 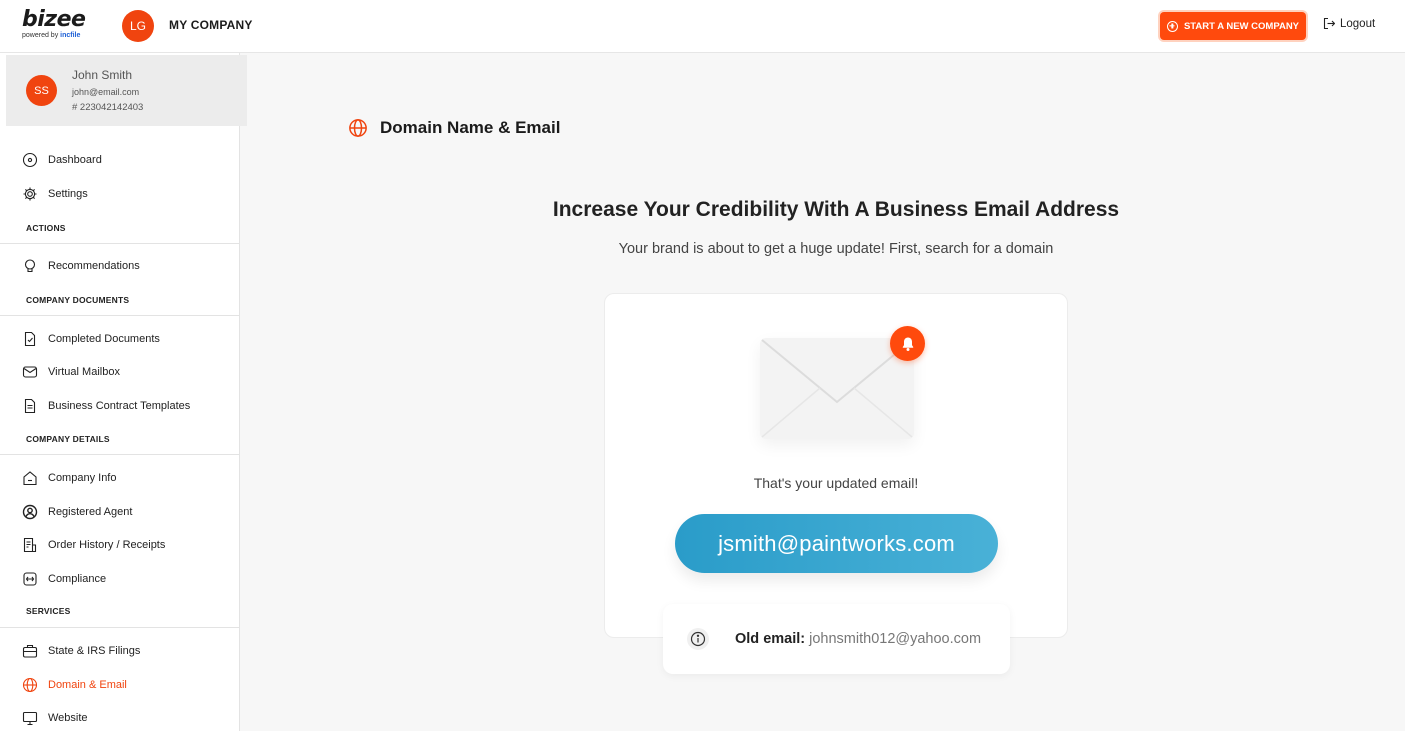 What do you see at coordinates (104, 339) in the screenshot?
I see `sidebar-item-label: Completed Documents` at bounding box center [104, 339].